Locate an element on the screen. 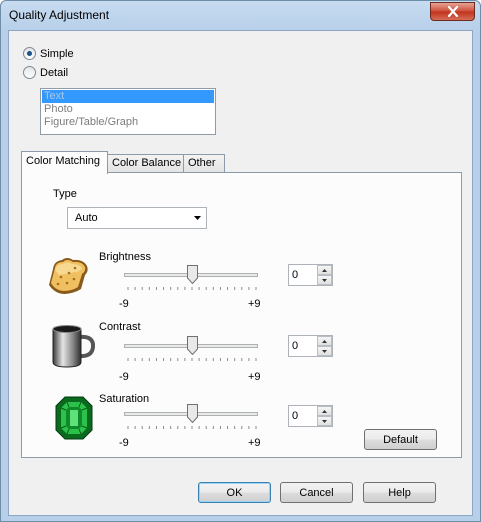  ok-button: OK is located at coordinates (234, 492).